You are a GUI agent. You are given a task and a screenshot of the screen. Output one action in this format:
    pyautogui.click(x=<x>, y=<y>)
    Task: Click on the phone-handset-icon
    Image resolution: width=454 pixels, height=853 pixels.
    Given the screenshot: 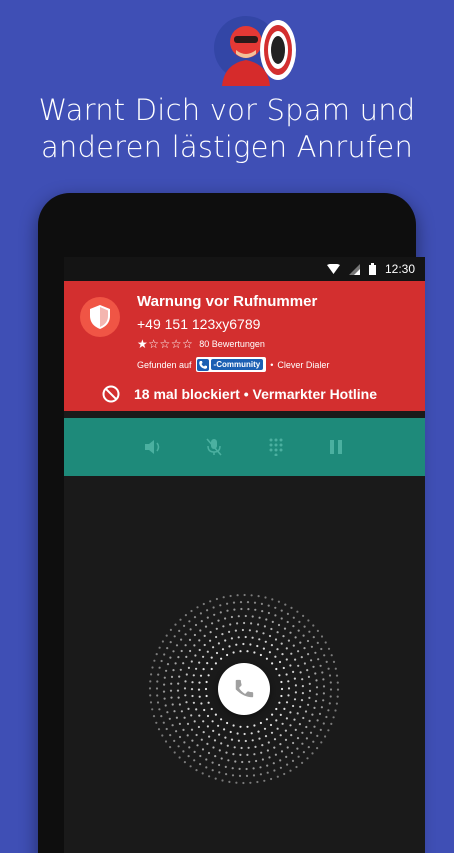 What is the action you would take?
    pyautogui.click(x=244, y=688)
    